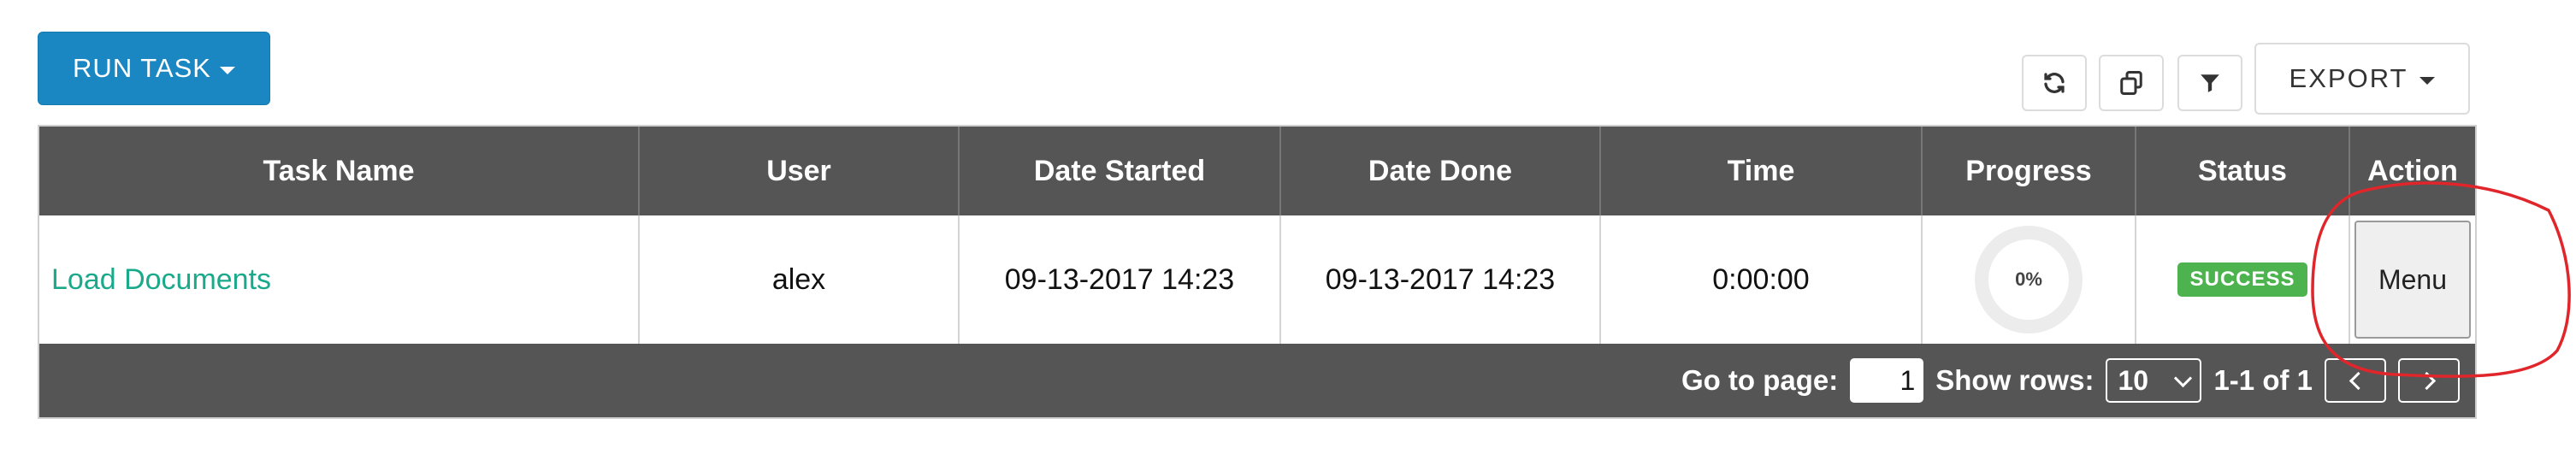  What do you see at coordinates (1762, 171) in the screenshot?
I see `column-header-time: Time` at bounding box center [1762, 171].